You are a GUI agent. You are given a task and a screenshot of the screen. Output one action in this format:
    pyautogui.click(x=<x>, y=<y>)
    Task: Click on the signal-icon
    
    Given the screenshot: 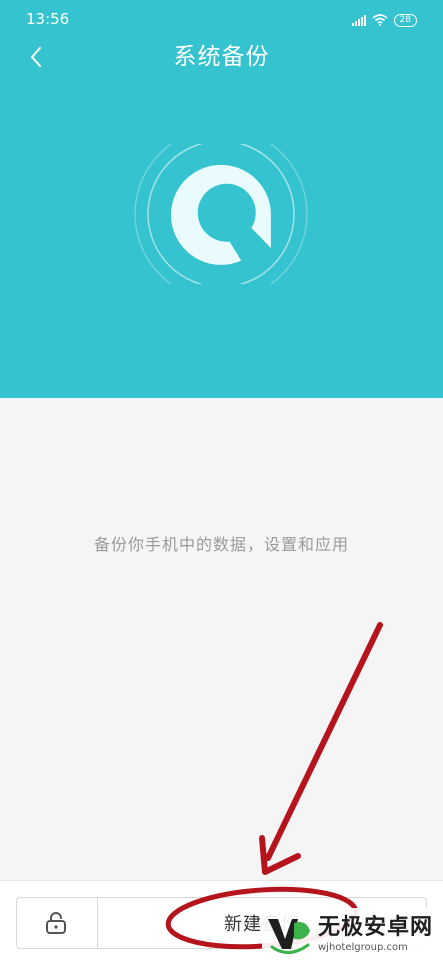 What is the action you would take?
    pyautogui.click(x=358, y=20)
    